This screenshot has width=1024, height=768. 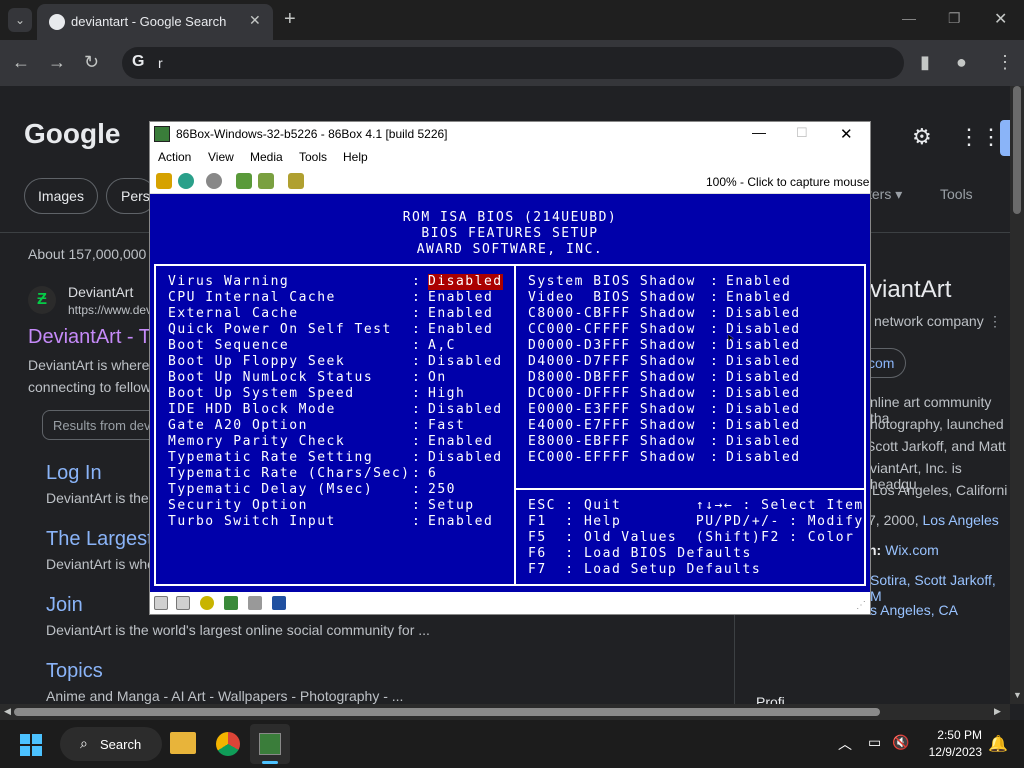 What do you see at coordinates (1000, 19) in the screenshot?
I see `window-close-icon: ✕` at bounding box center [1000, 19].